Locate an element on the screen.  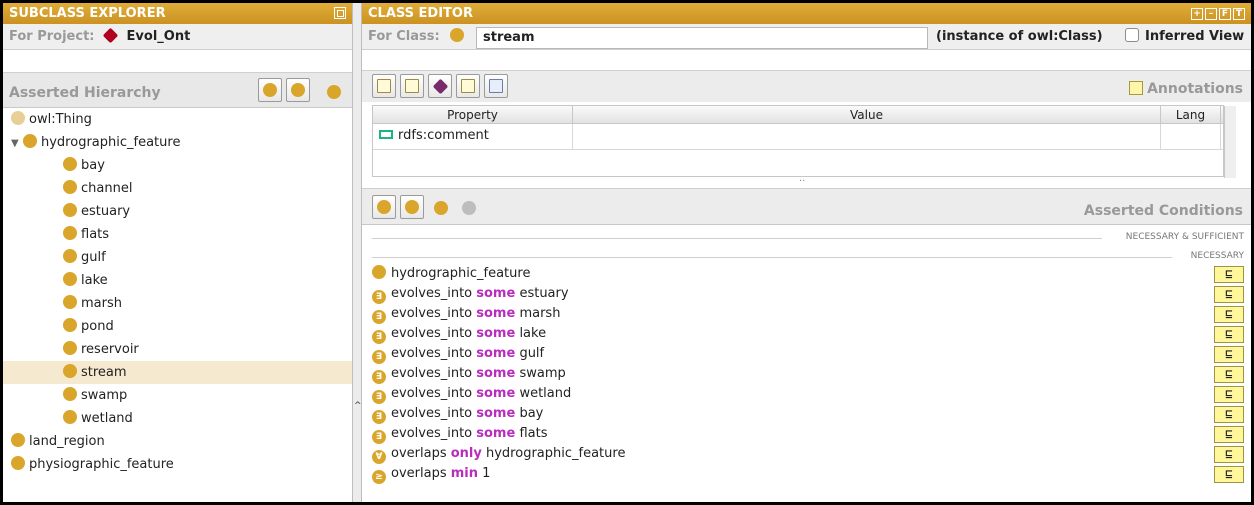
create-expression-button is located at coordinates (412, 207).